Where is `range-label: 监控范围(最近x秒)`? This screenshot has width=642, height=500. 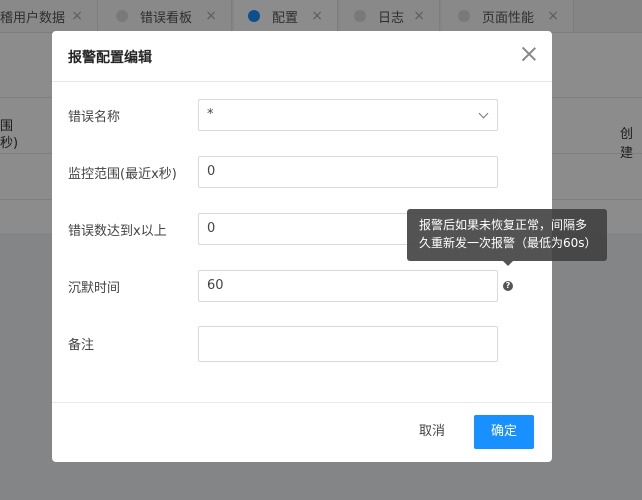
range-label: 监控范围(最近x秒) is located at coordinates (122, 174).